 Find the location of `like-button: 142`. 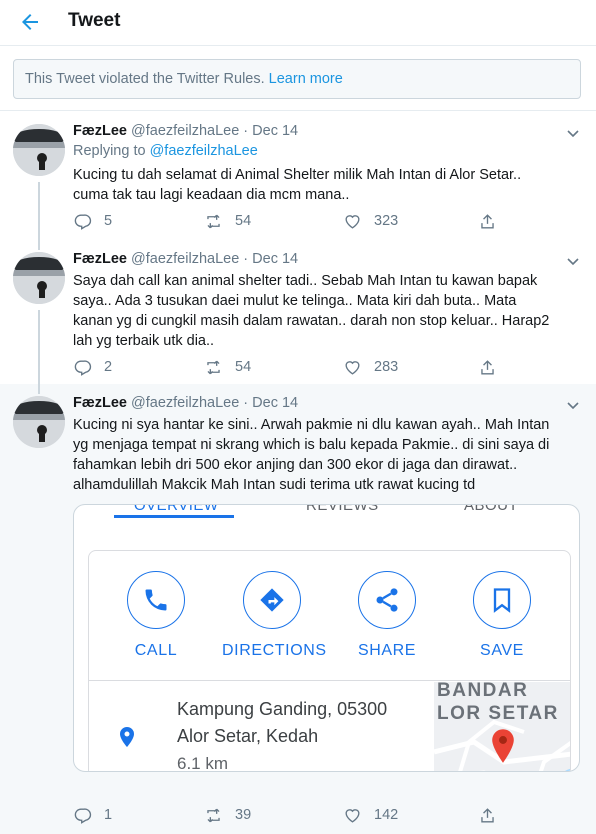

like-button: 142 is located at coordinates (370, 815).